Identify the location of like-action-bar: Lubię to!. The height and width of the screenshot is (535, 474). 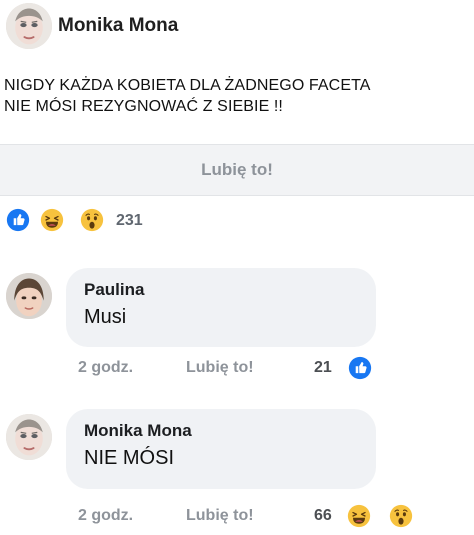
(237, 170).